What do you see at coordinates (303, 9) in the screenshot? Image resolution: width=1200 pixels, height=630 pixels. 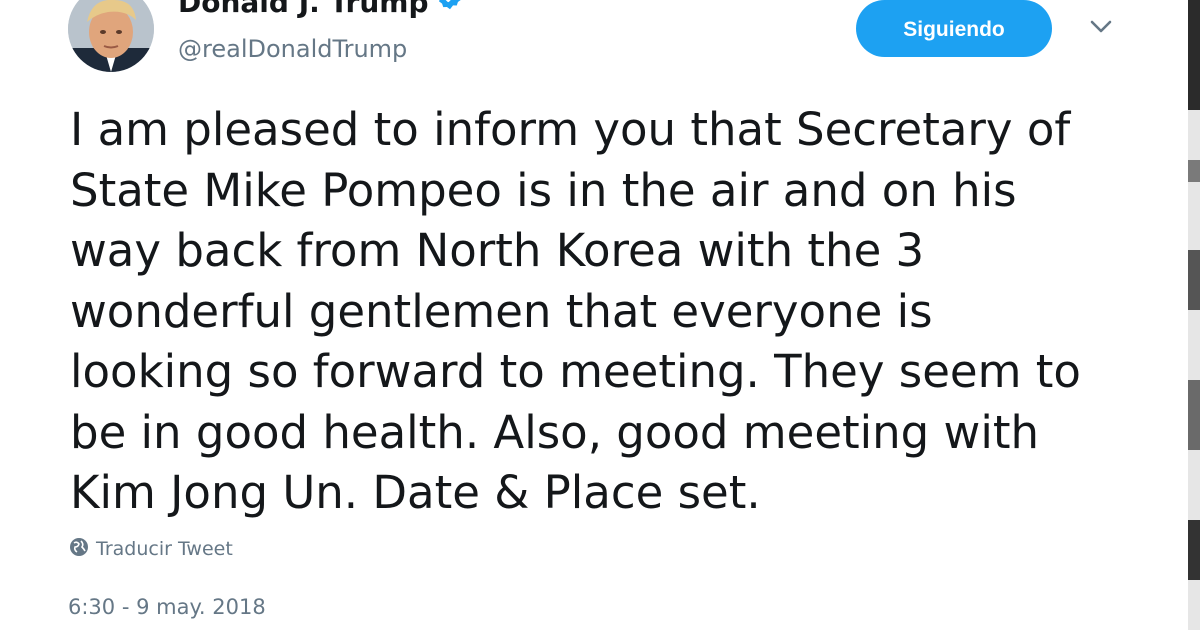 I see `display-name-text: Donald J. Trump` at bounding box center [303, 9].